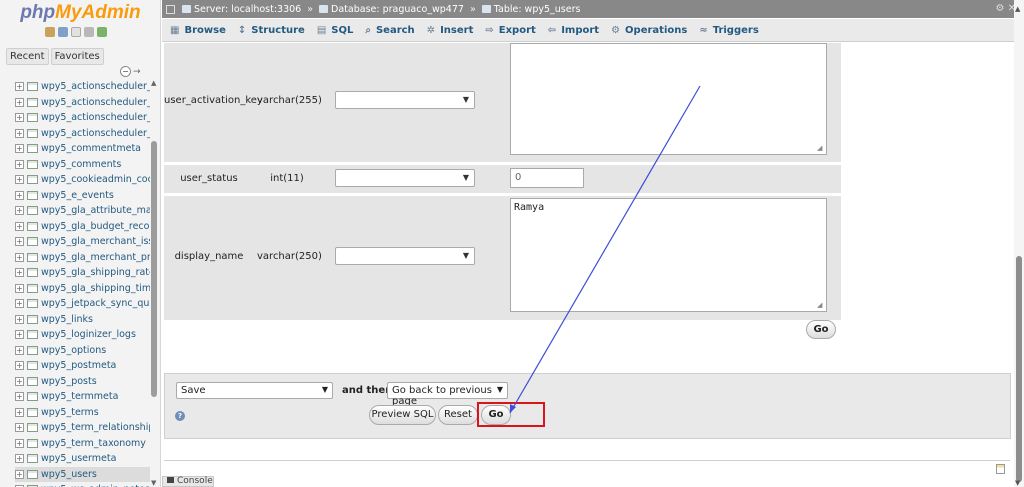 This screenshot has width=1024, height=487. Describe the element at coordinates (530, 9) in the screenshot. I see `breadcrumb-table: Table: wpy5_users` at that location.